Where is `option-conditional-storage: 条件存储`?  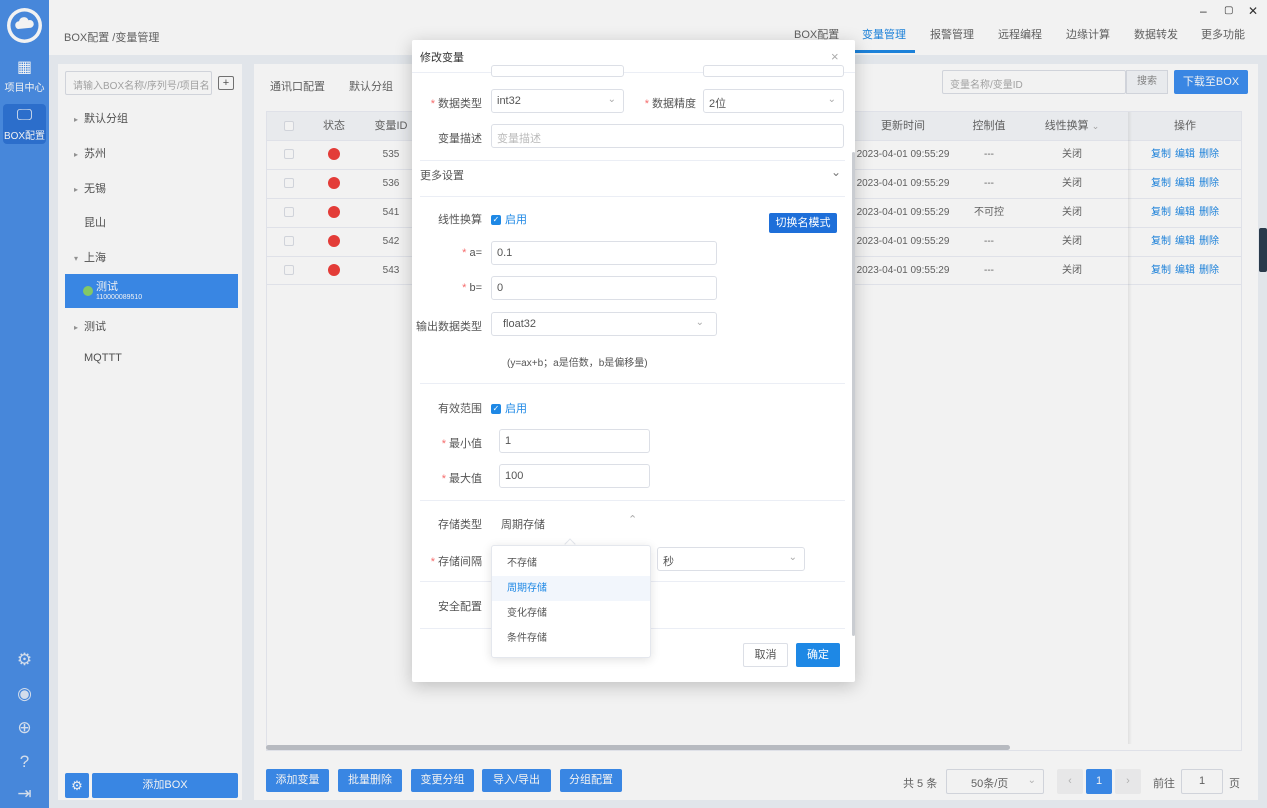 option-conditional-storage: 条件存储 is located at coordinates (571, 638).